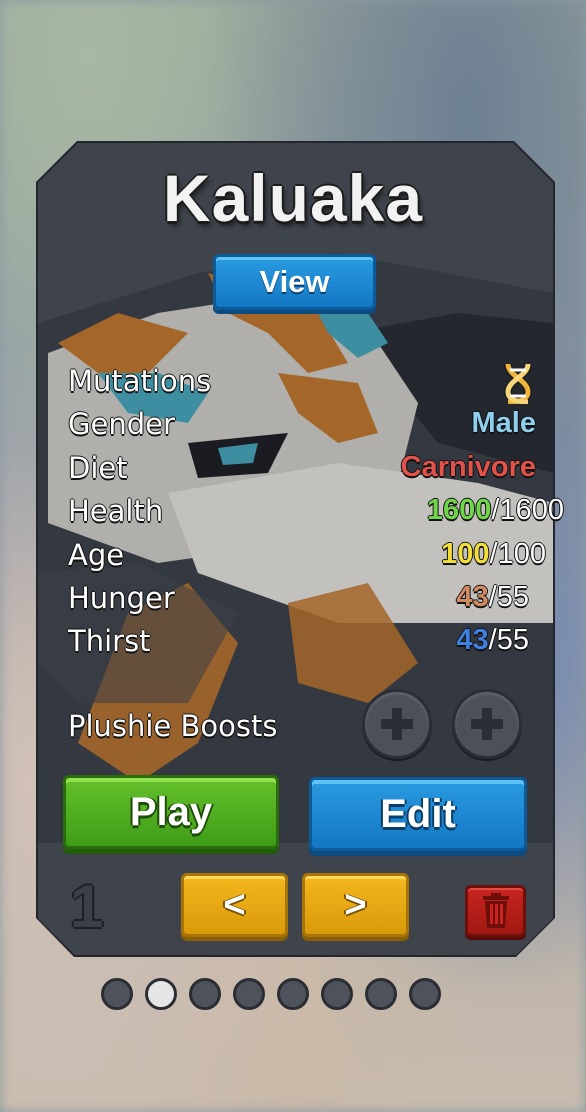 The image size is (586, 1112). What do you see at coordinates (527, 510) in the screenshot?
I see `health-max: /1600` at bounding box center [527, 510].